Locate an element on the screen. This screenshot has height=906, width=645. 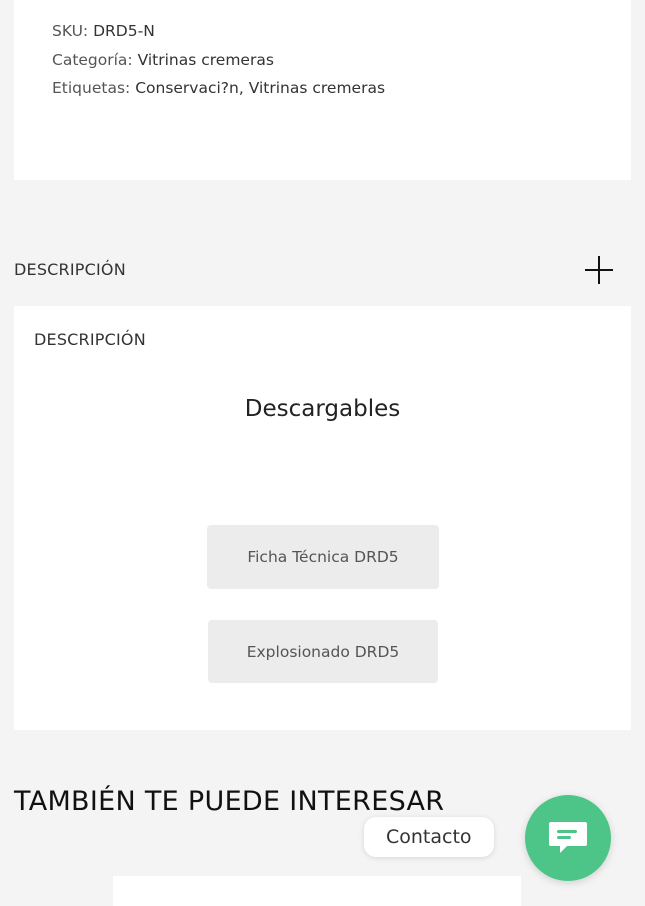
category-link: Vitrinas cremeras is located at coordinates (206, 60).